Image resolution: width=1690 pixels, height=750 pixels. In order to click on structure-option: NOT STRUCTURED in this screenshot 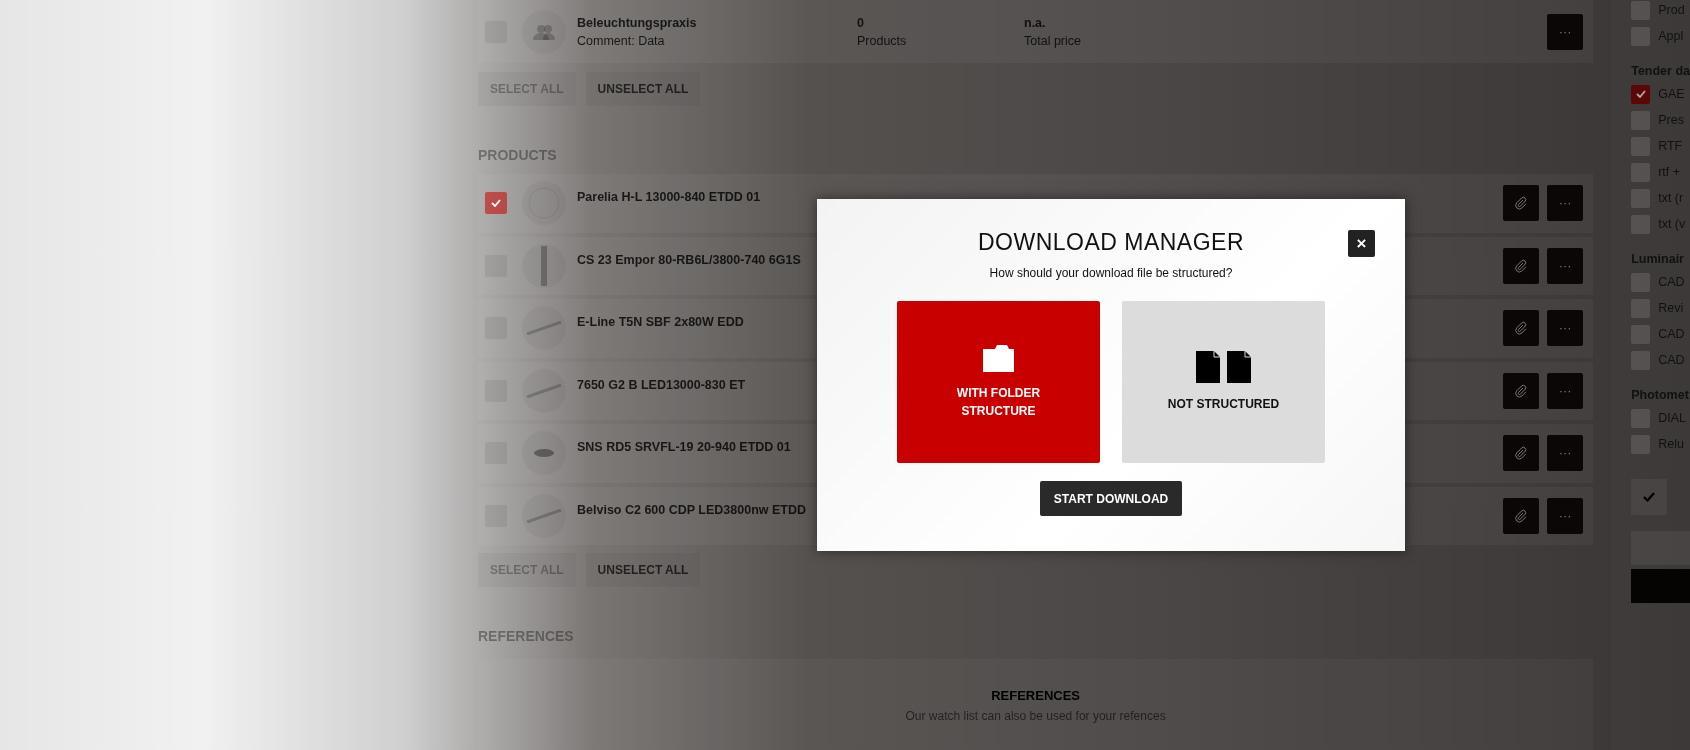, I will do `click(1223, 382)`.